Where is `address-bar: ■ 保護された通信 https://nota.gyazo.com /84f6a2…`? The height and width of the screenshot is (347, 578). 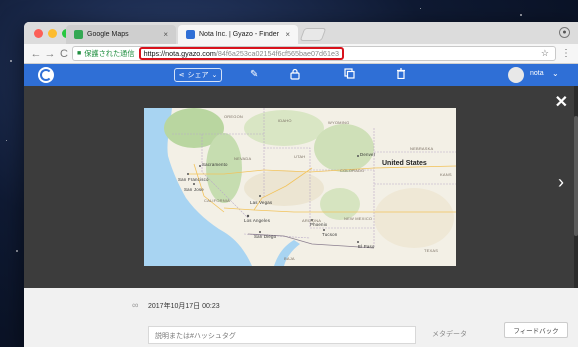
address-bar: ■ 保護された通信 https://nota.gyazo.com /84f6a2… is located at coordinates (314, 53).